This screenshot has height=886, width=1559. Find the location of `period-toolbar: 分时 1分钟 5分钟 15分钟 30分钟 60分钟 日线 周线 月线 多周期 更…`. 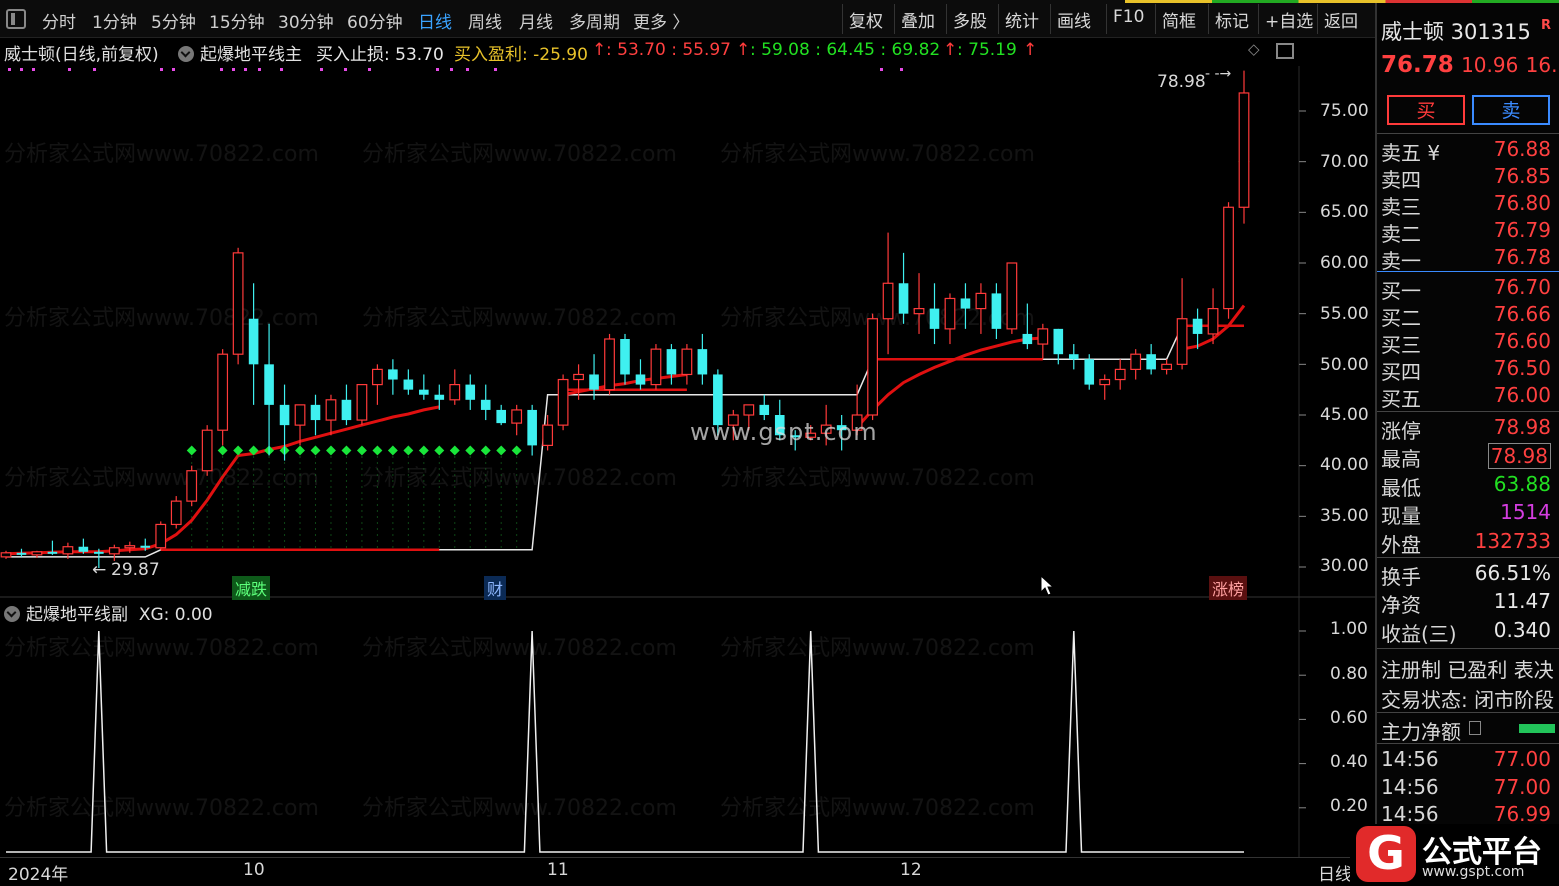

period-toolbar: 分时 1分钟 5分钟 15分钟 30分钟 60分钟 日线 周线 月线 多周期 更… is located at coordinates (687, 19).